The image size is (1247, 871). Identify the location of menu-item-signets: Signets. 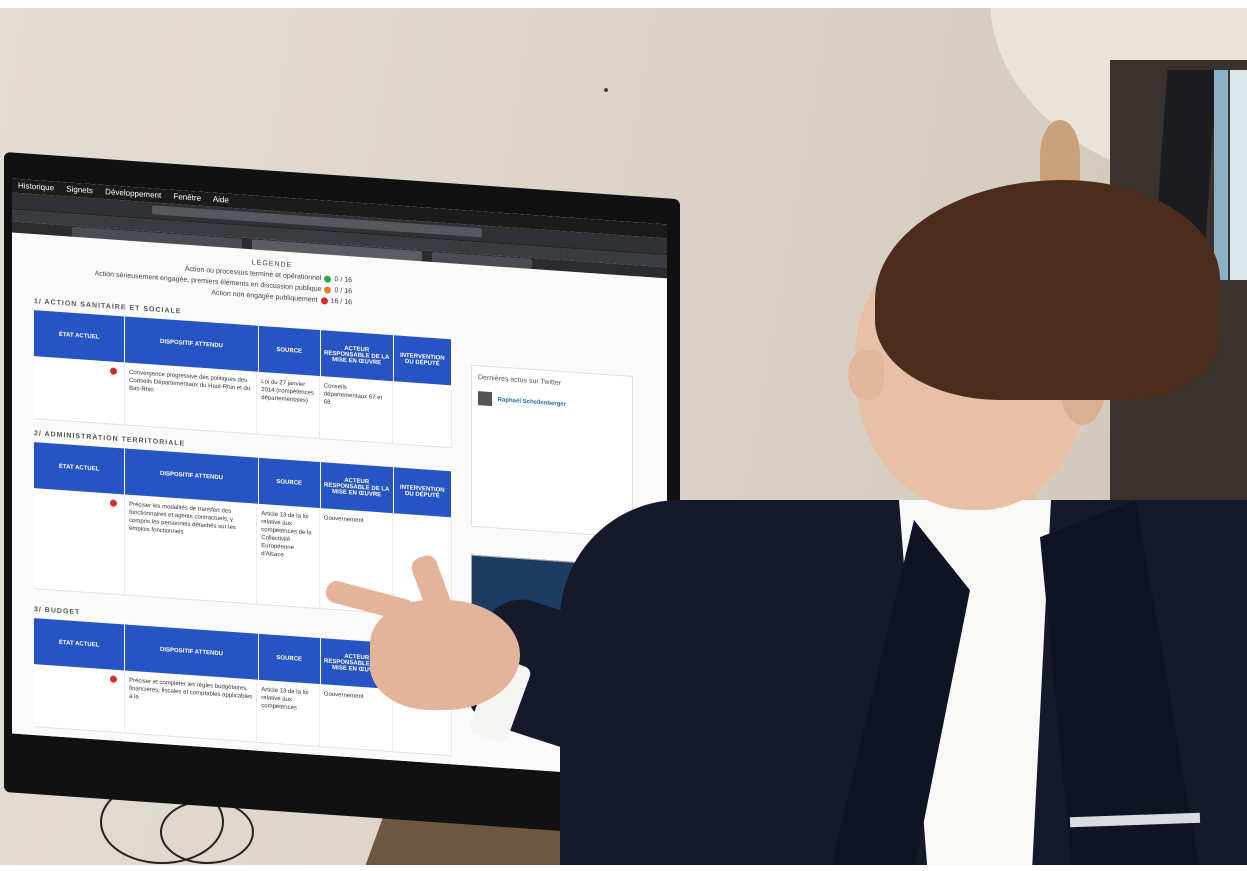
(79, 189).